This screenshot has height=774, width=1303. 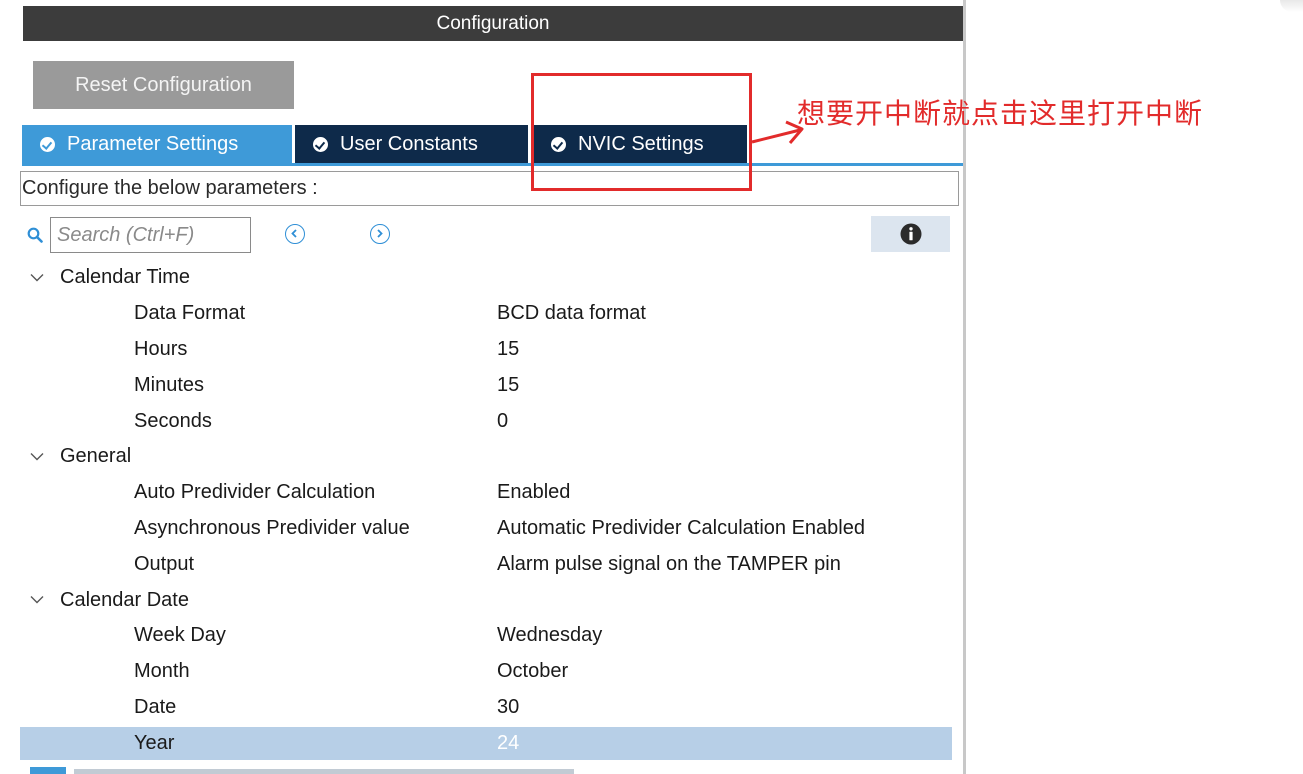 What do you see at coordinates (480, 385) in the screenshot?
I see `param-row: Minutes 15` at bounding box center [480, 385].